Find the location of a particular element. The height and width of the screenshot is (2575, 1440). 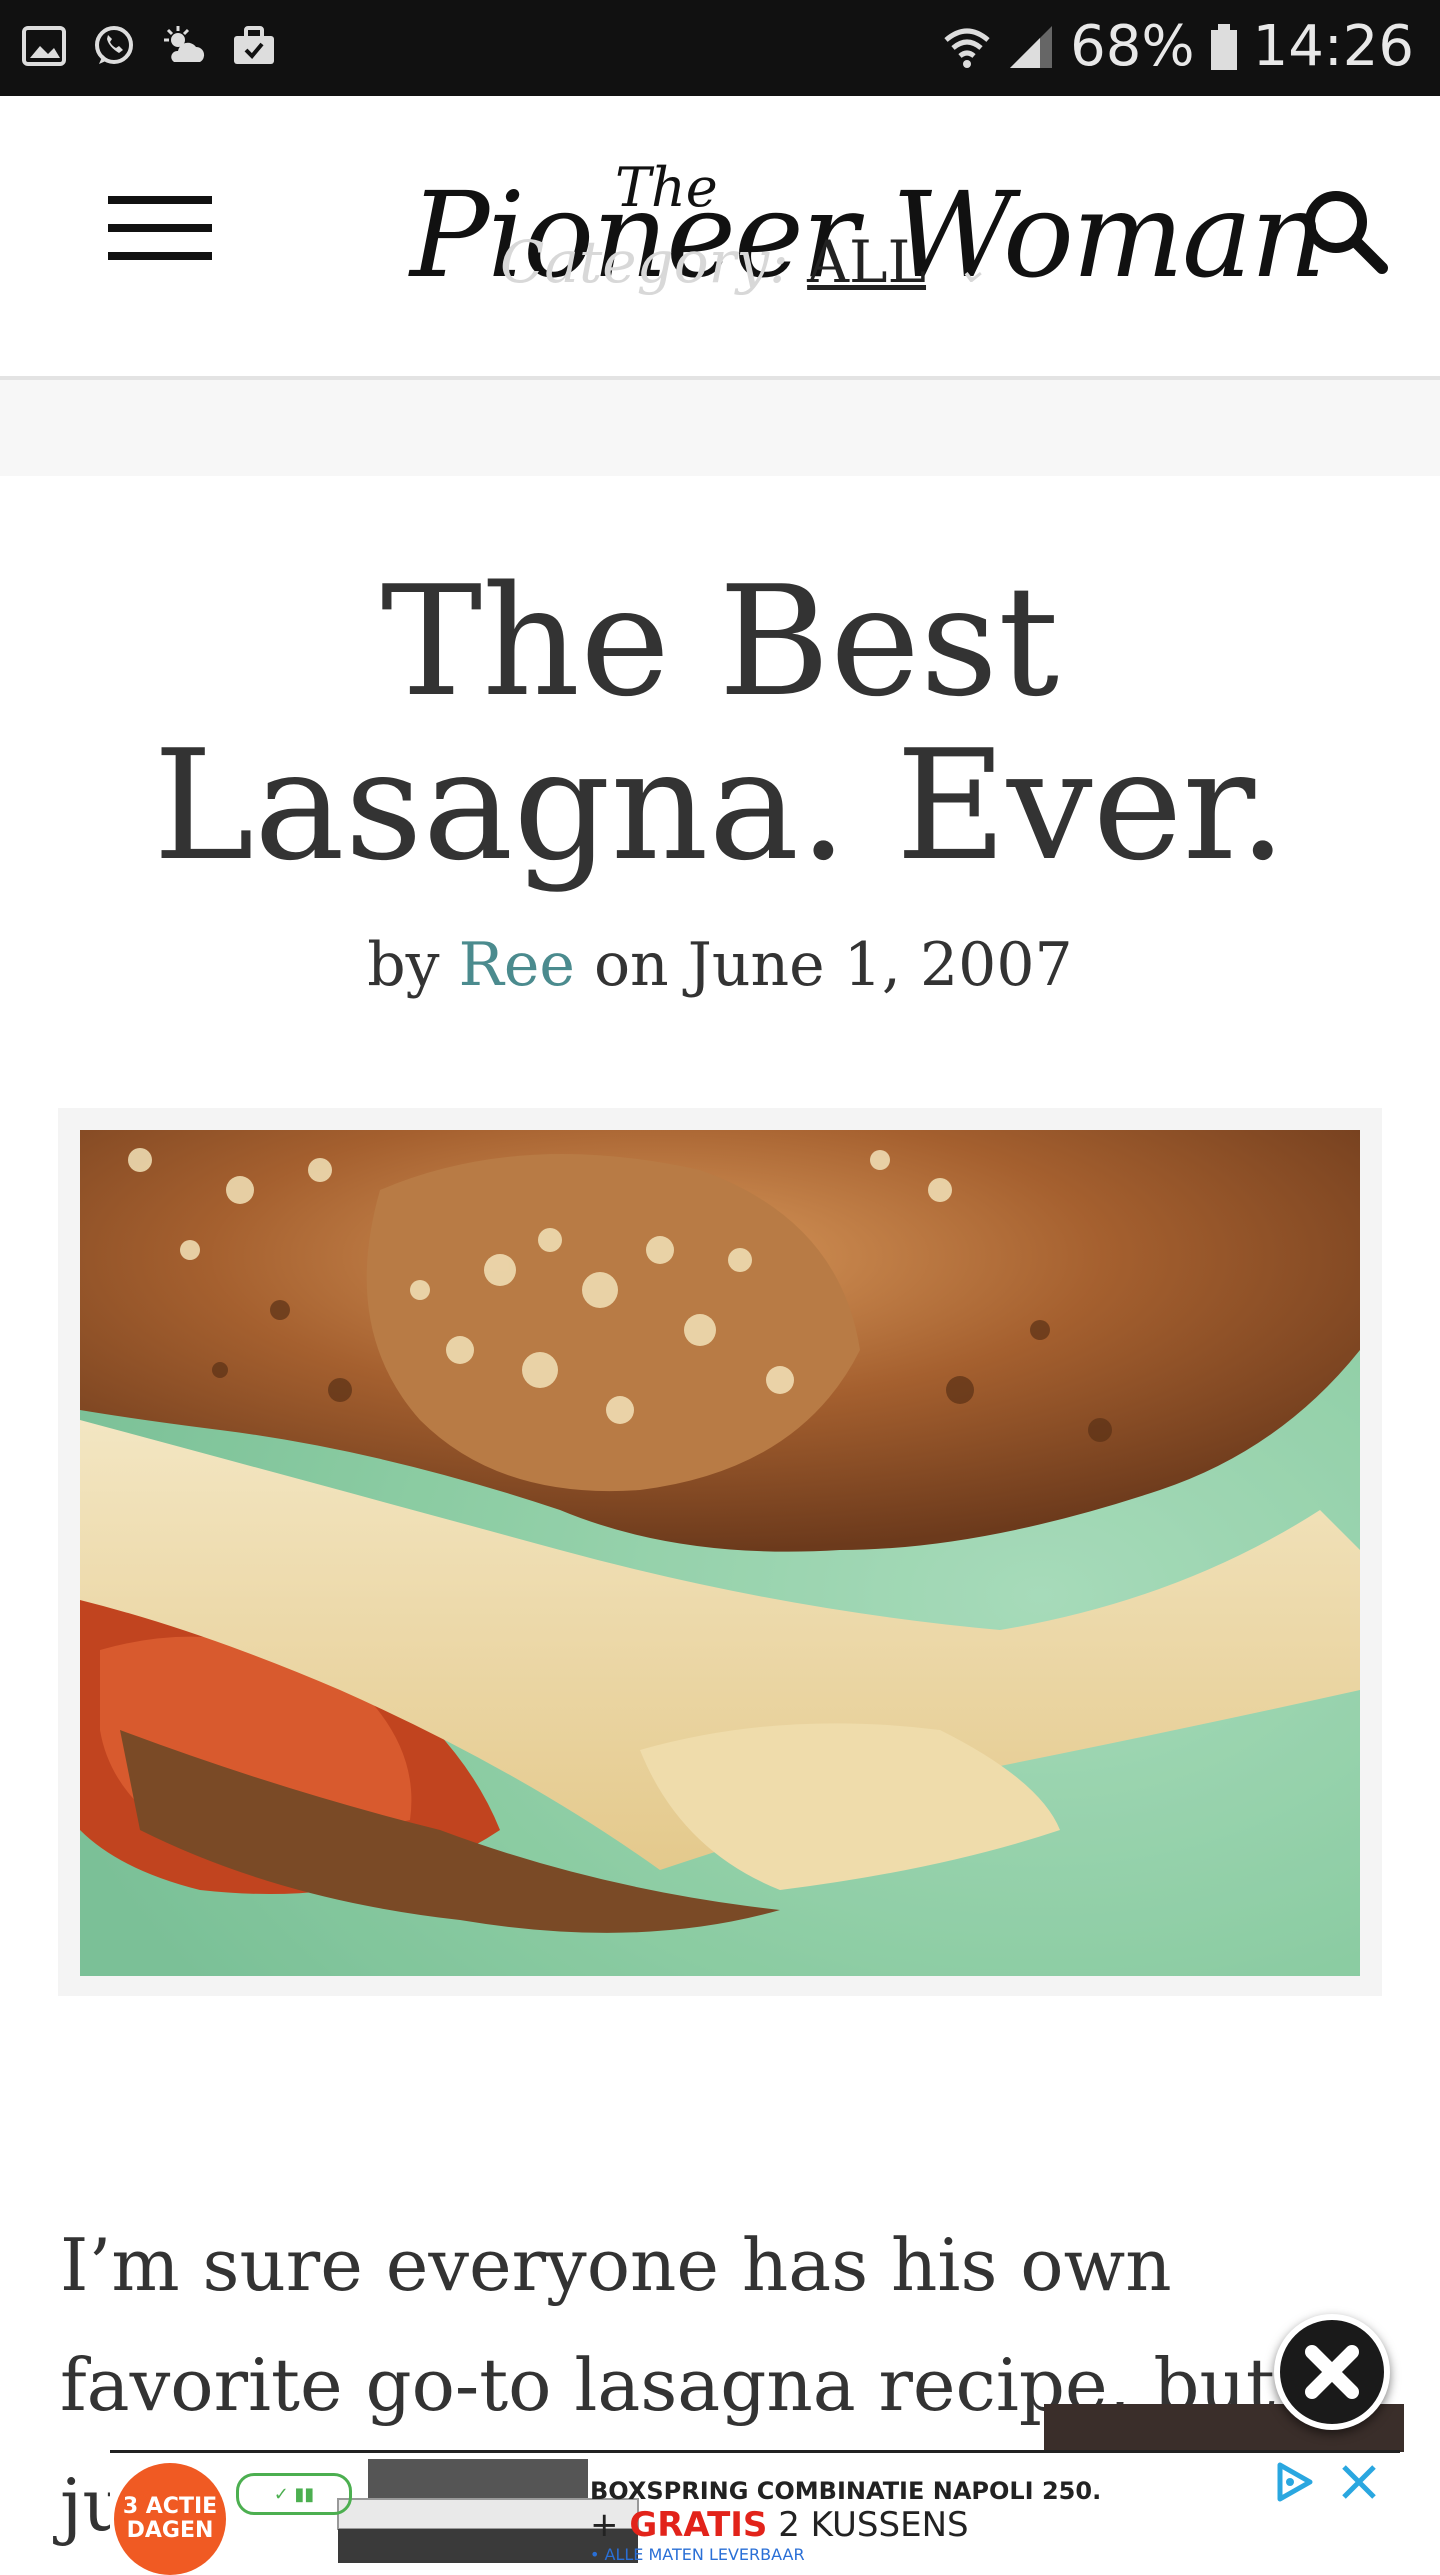

briefcase-icon is located at coordinates (254, 45).